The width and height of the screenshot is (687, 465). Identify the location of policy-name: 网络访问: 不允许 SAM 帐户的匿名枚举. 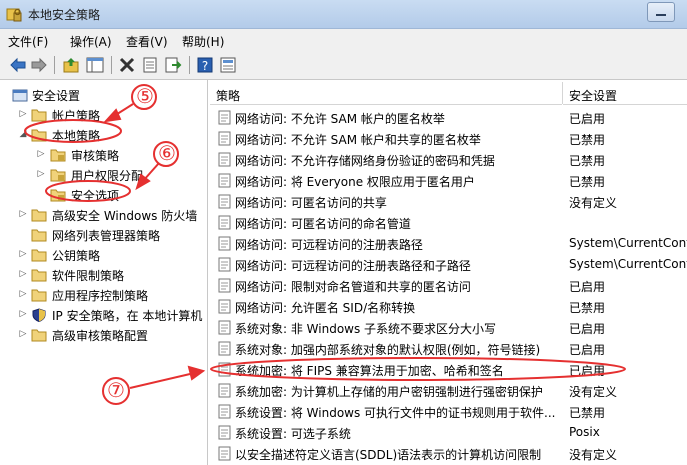
(340, 119).